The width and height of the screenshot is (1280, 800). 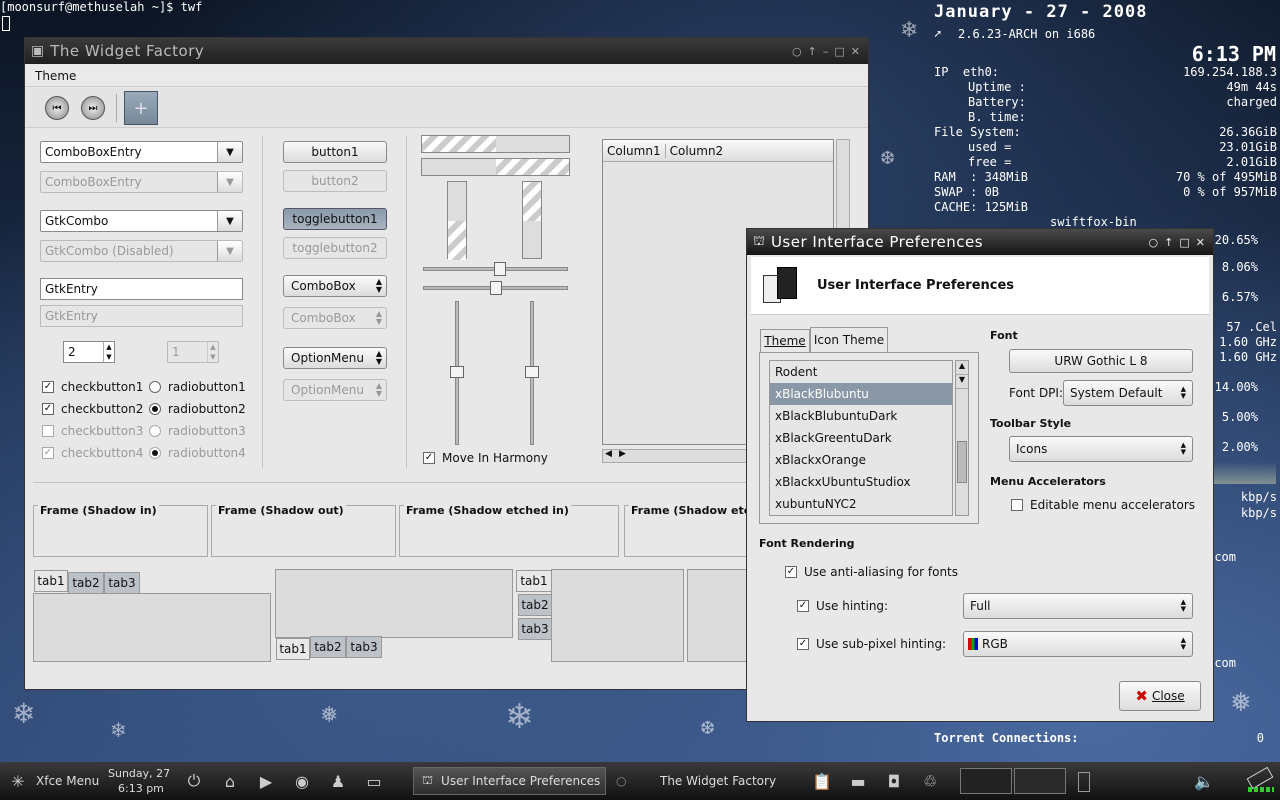 I want to click on prev-icon: ⏮, so click(x=57, y=108).